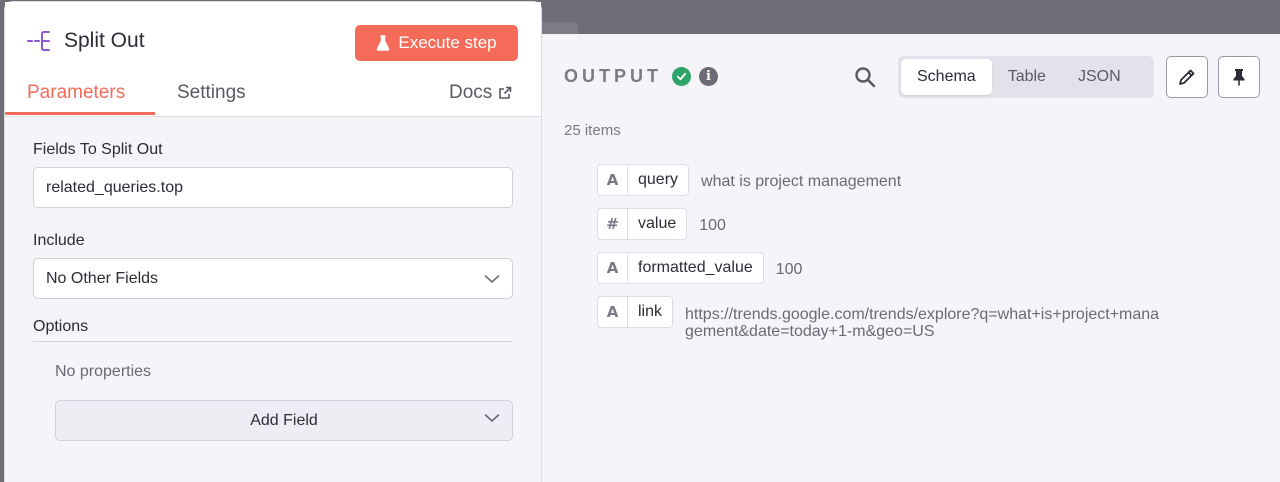 The height and width of the screenshot is (482, 1280). Describe the element at coordinates (273, 278) in the screenshot. I see `include-select: No Other Fields` at that location.